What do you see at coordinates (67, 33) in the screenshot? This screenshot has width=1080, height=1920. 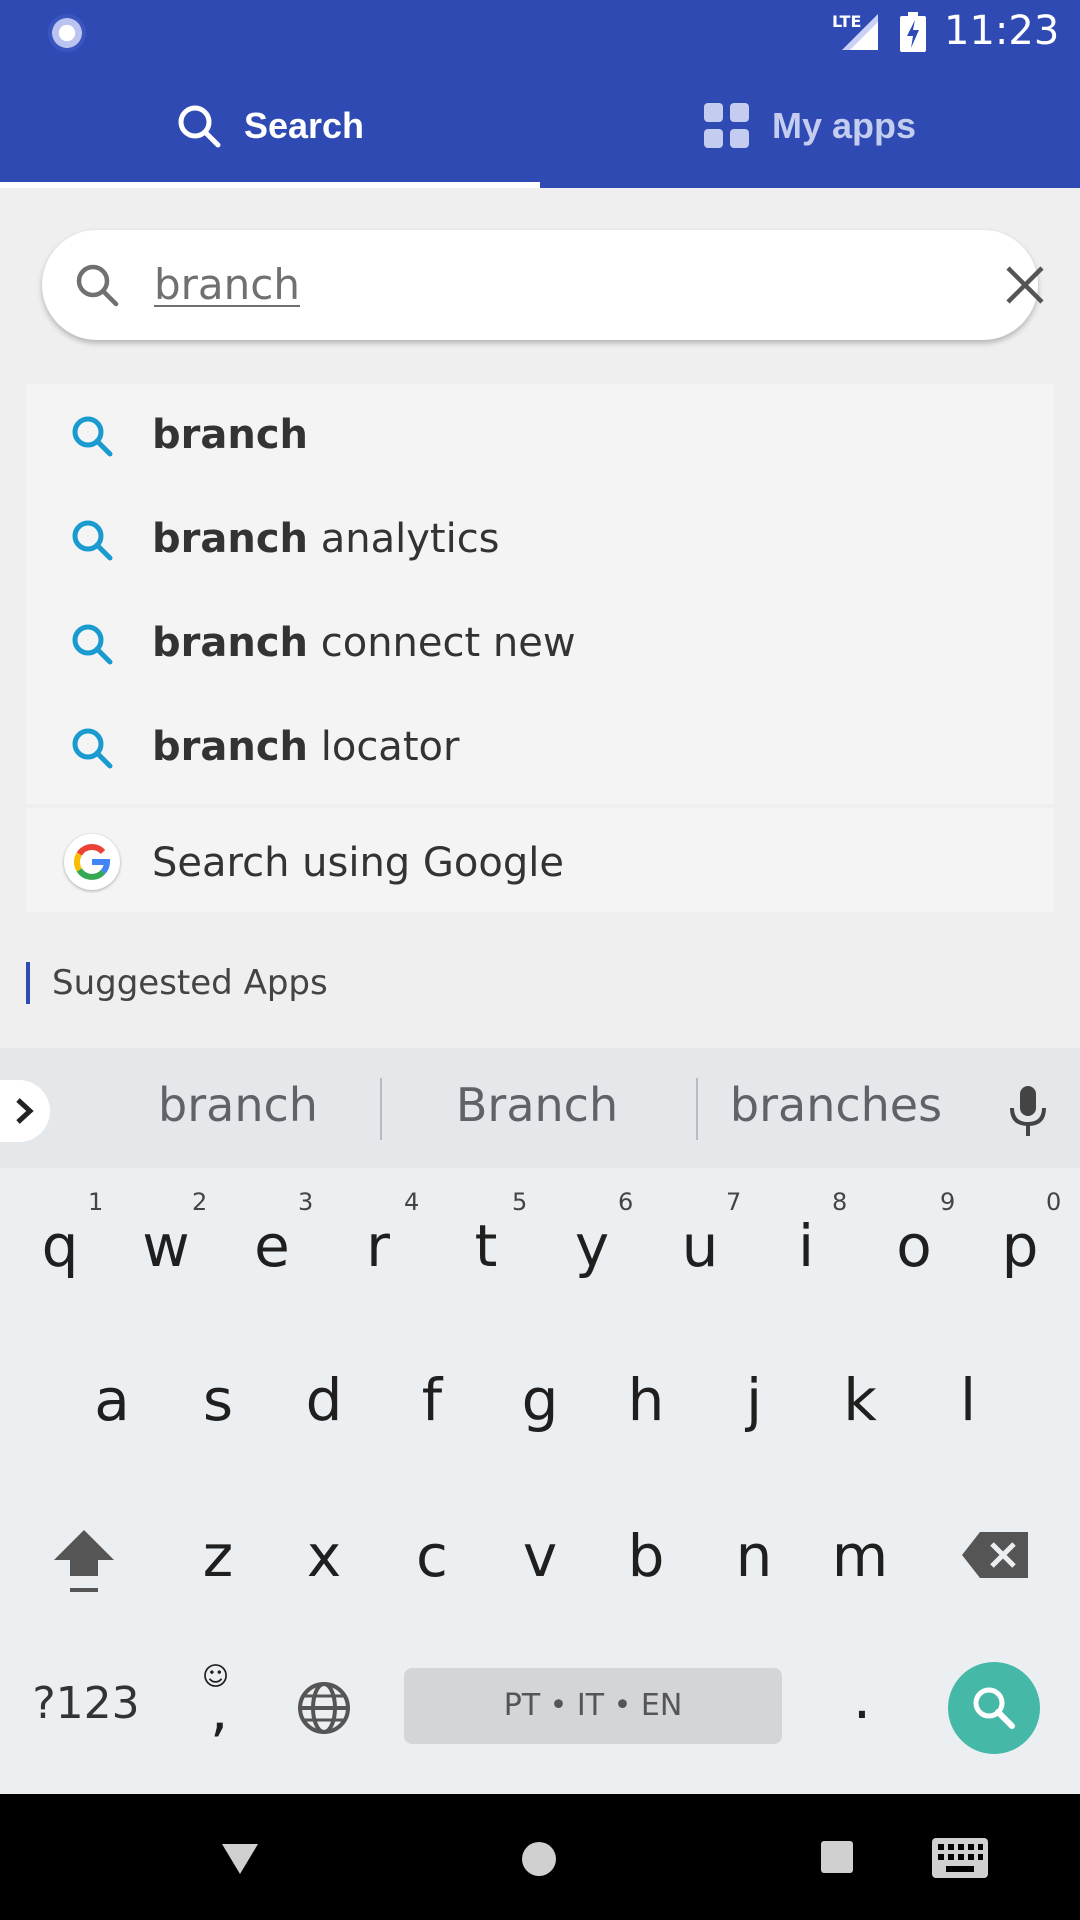 I see `sync-icon` at bounding box center [67, 33].